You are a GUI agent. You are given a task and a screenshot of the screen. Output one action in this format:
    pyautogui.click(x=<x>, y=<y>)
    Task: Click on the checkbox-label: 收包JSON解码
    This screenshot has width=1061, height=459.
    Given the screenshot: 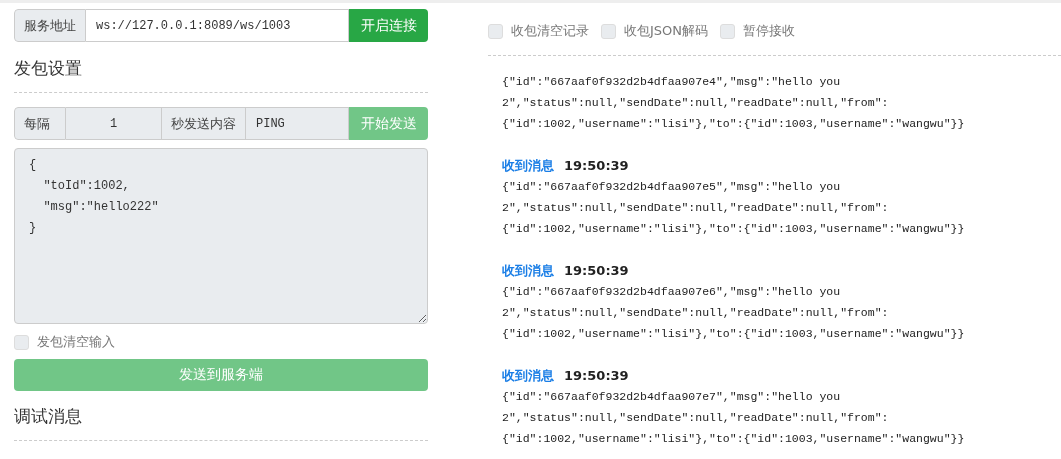 What is the action you would take?
    pyautogui.click(x=666, y=31)
    